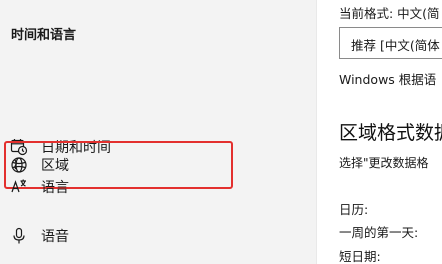 The width and height of the screenshot is (442, 264). Describe the element at coordinates (118, 236) in the screenshot. I see `nav-item-speech: 语音` at that location.